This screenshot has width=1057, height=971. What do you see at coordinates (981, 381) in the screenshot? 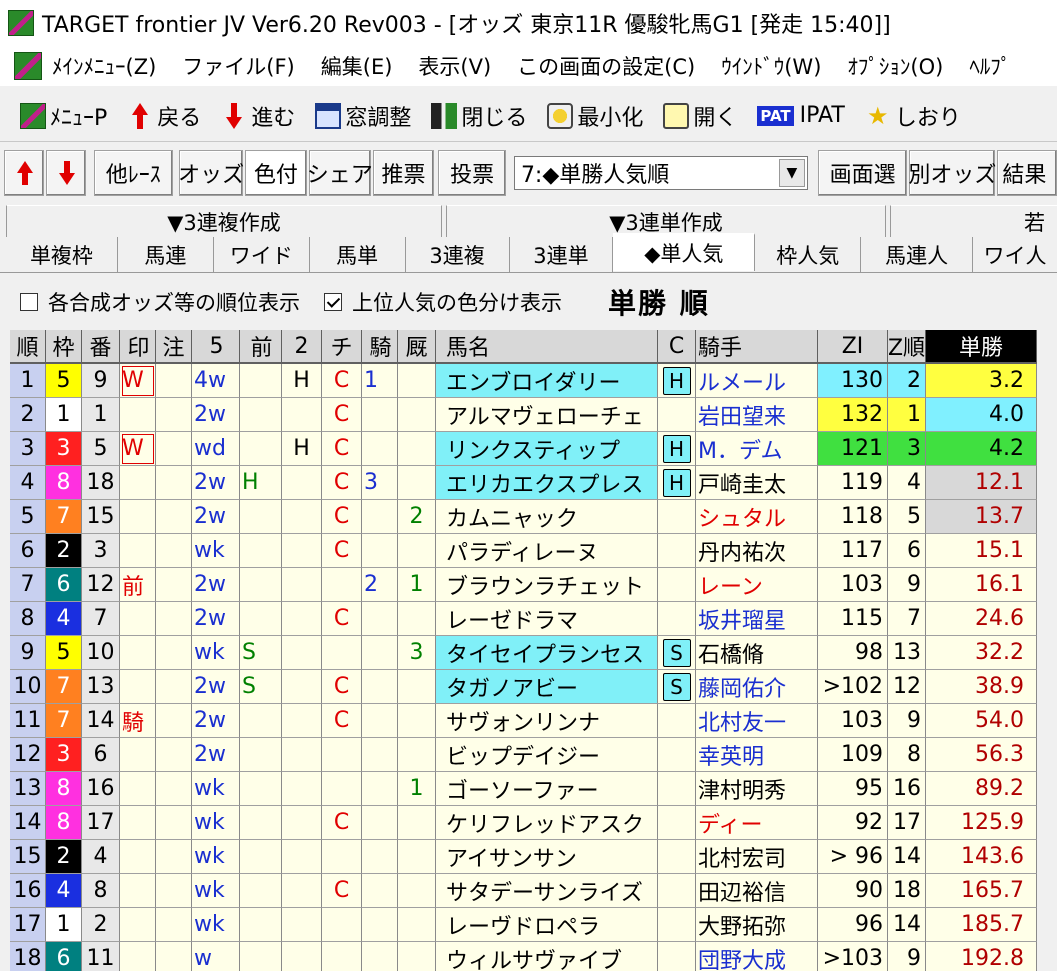
I see `win-odds-cell: 3.2` at bounding box center [981, 381].